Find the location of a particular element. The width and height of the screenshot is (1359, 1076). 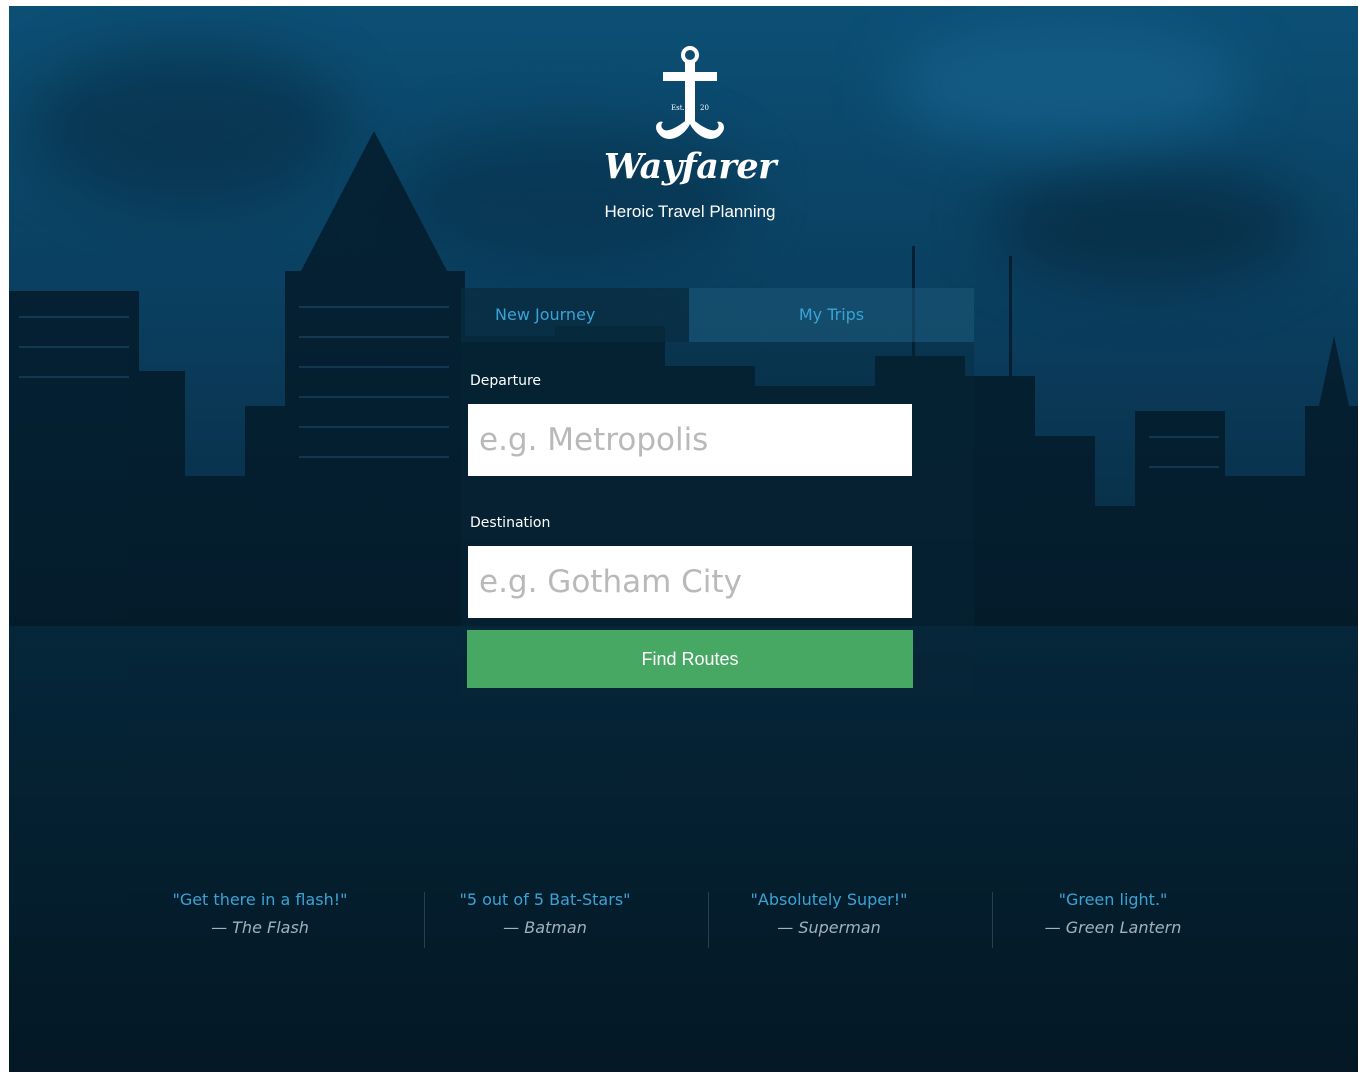

find-routes-button: Find Routes is located at coordinates (690, 659).